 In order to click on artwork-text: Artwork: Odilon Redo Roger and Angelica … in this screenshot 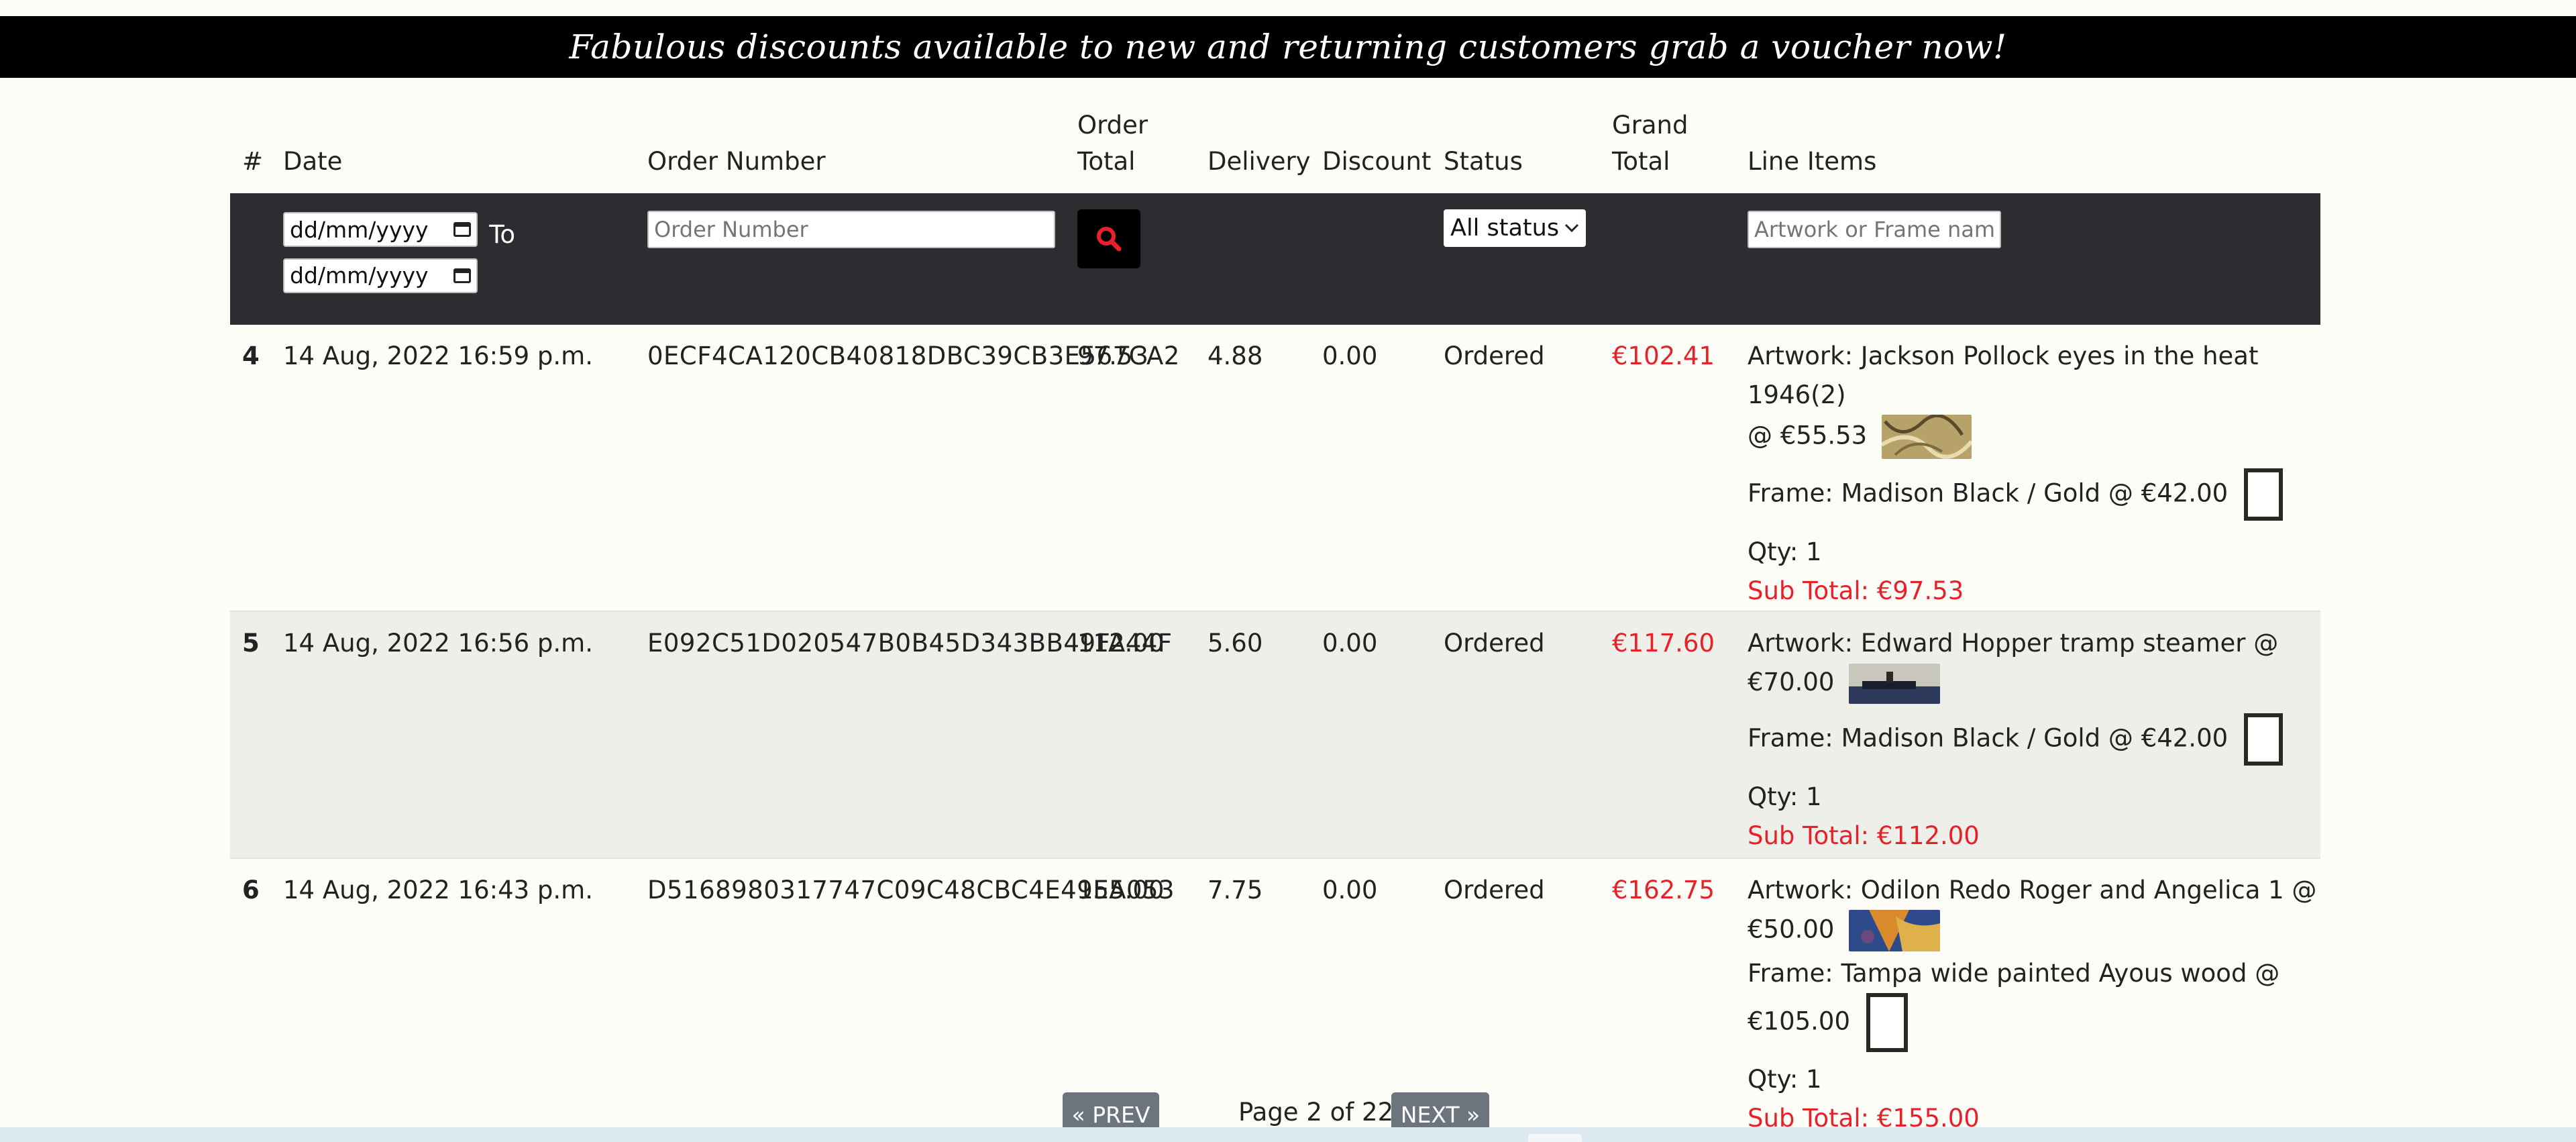, I will do `click(2032, 890)`.